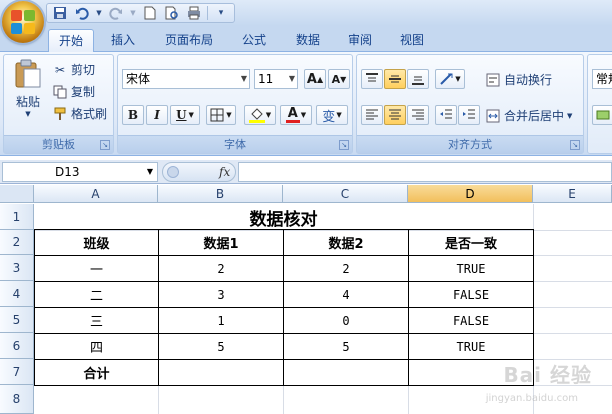  Describe the element at coordinates (71, 40) in the screenshot. I see `tab-home: 开始` at that location.